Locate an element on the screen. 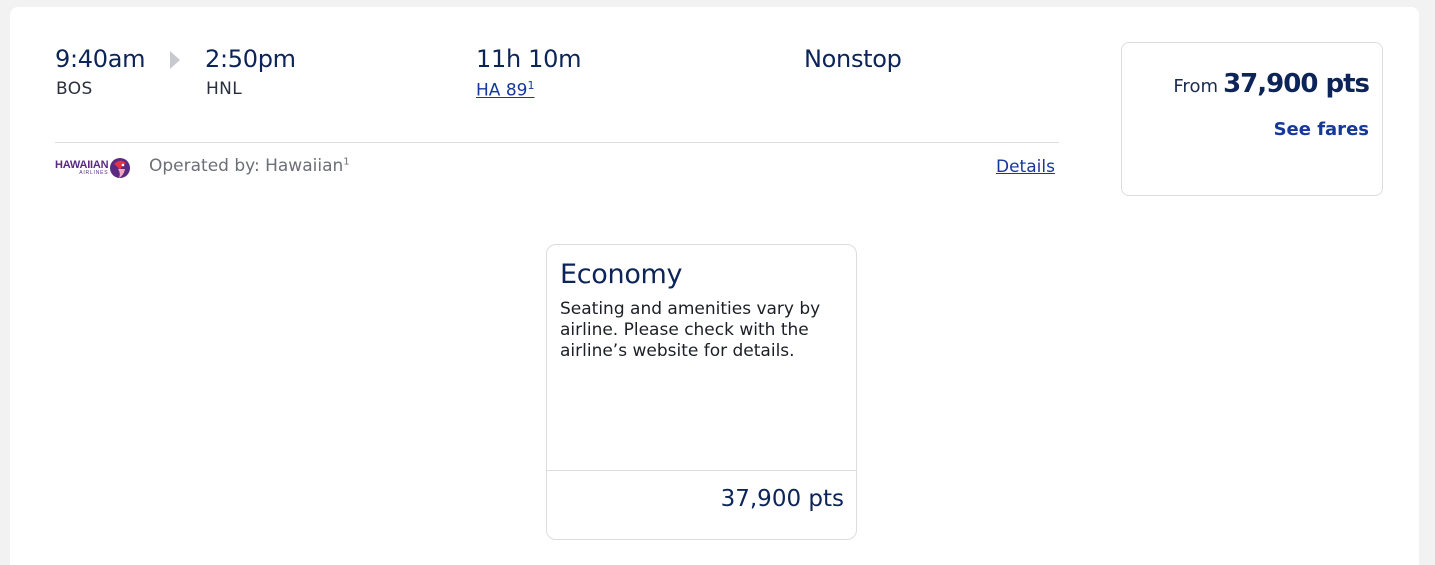 This screenshot has width=1435, height=565. pualani-icon is located at coordinates (120, 168).